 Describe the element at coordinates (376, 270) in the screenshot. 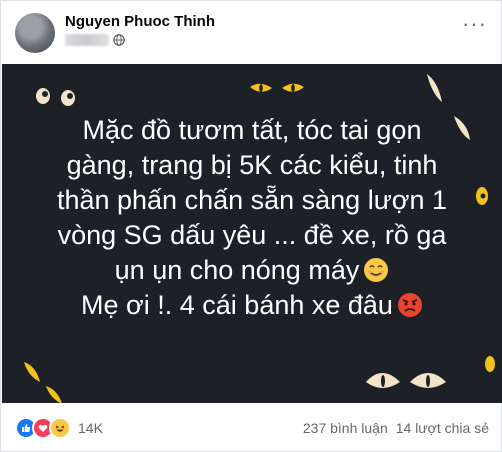

I see `smiling-face-emoji` at that location.